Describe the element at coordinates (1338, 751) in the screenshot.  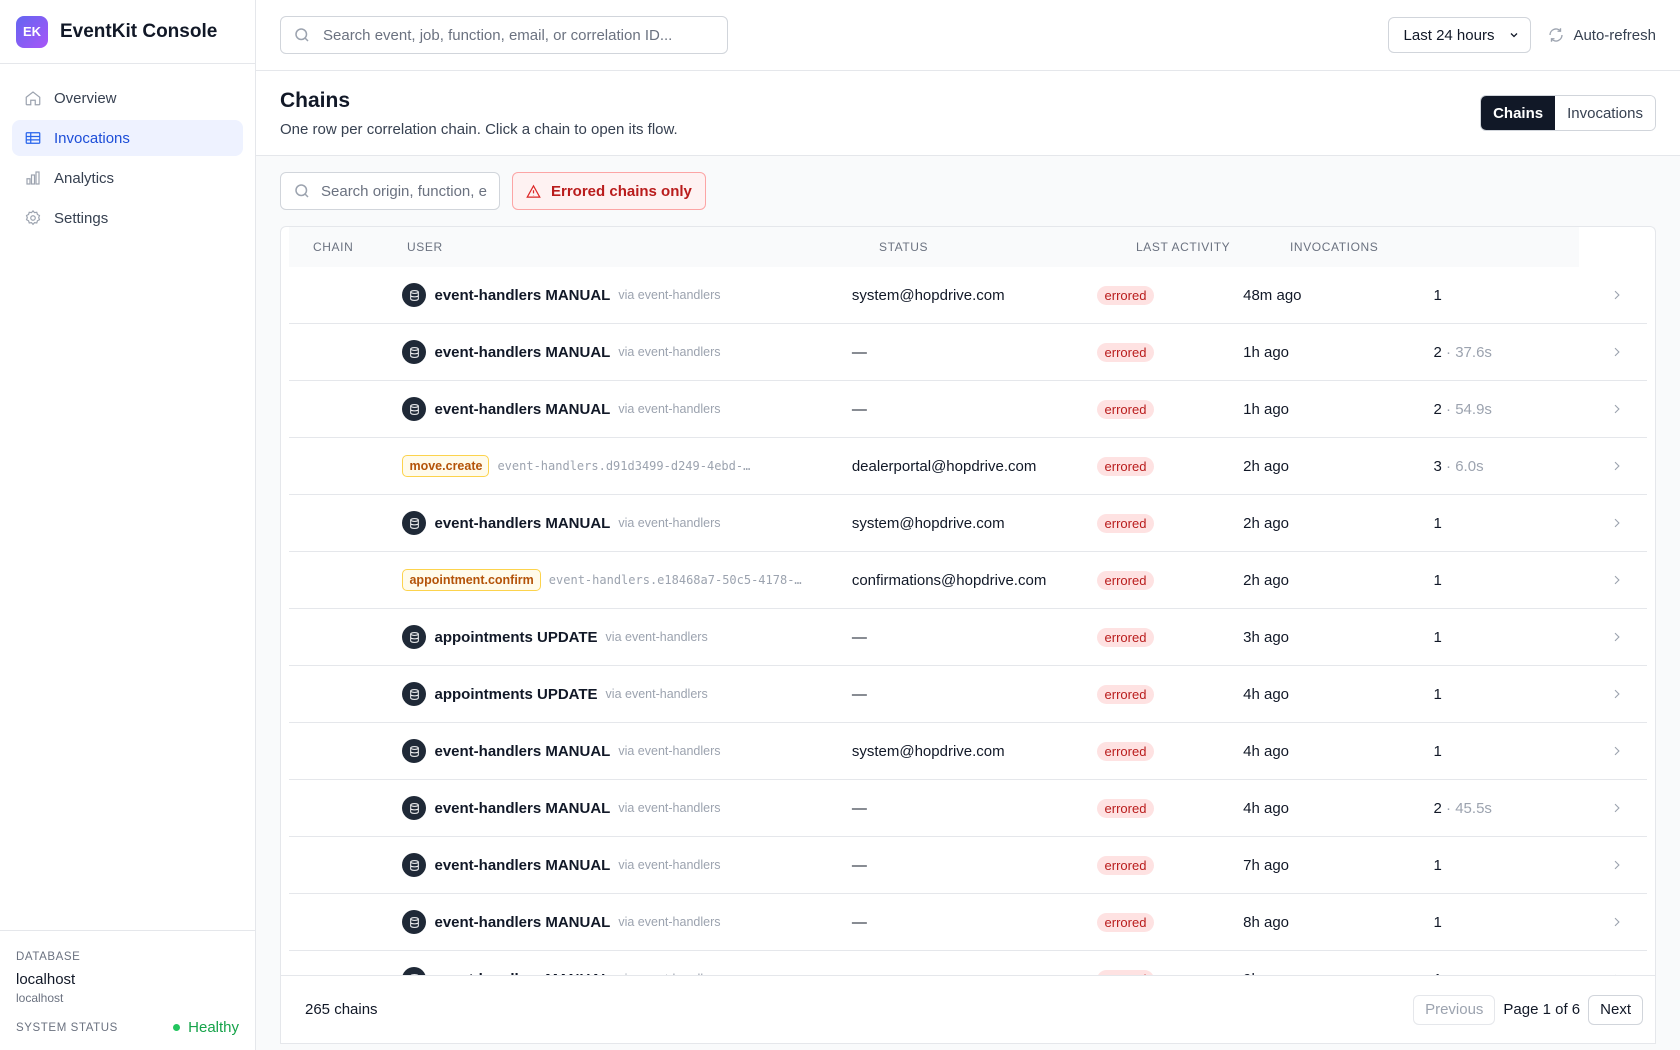
I see `last-activity-cell: 4h ago` at that location.